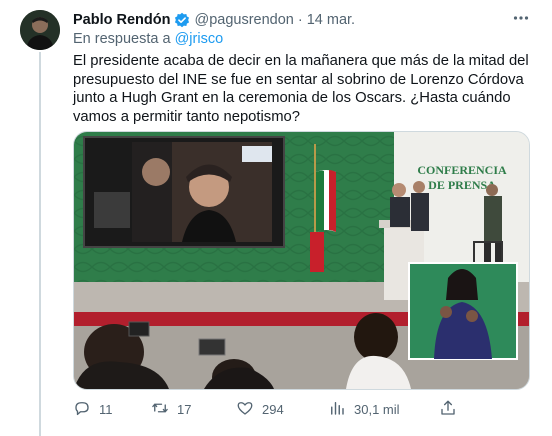  Describe the element at coordinates (462, 185) in the screenshot. I see `banner-line2: DE PRENSA` at that location.